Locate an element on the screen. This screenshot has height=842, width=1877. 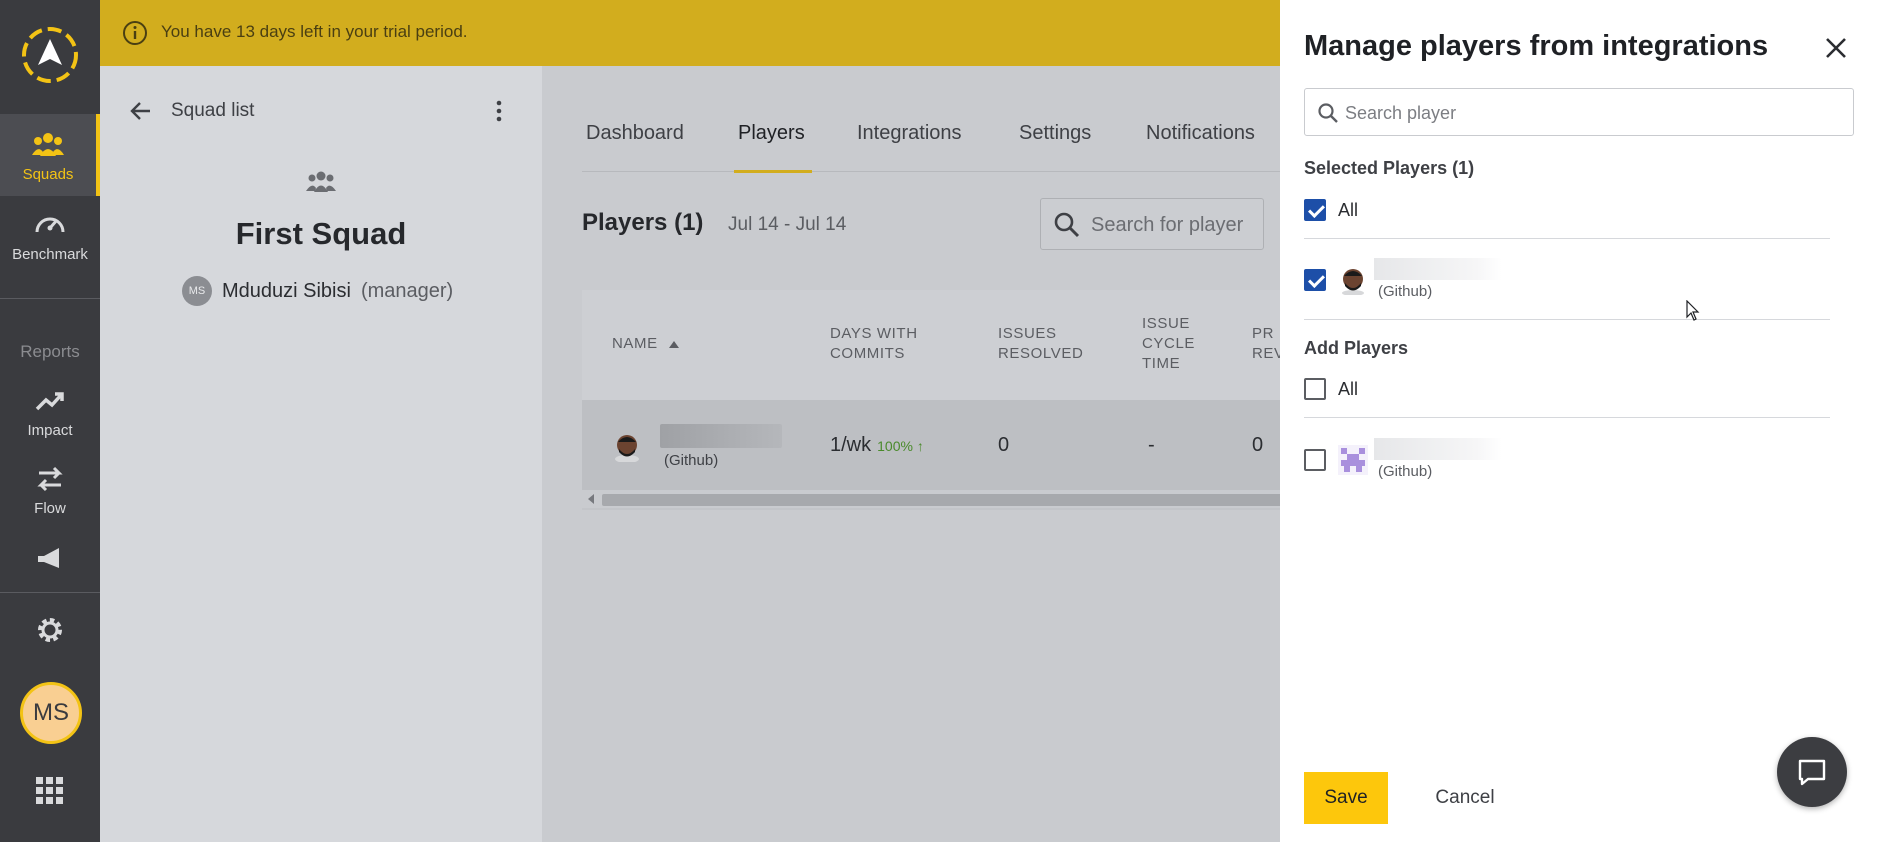
nav-label-impact: Impact is located at coordinates (50, 430).